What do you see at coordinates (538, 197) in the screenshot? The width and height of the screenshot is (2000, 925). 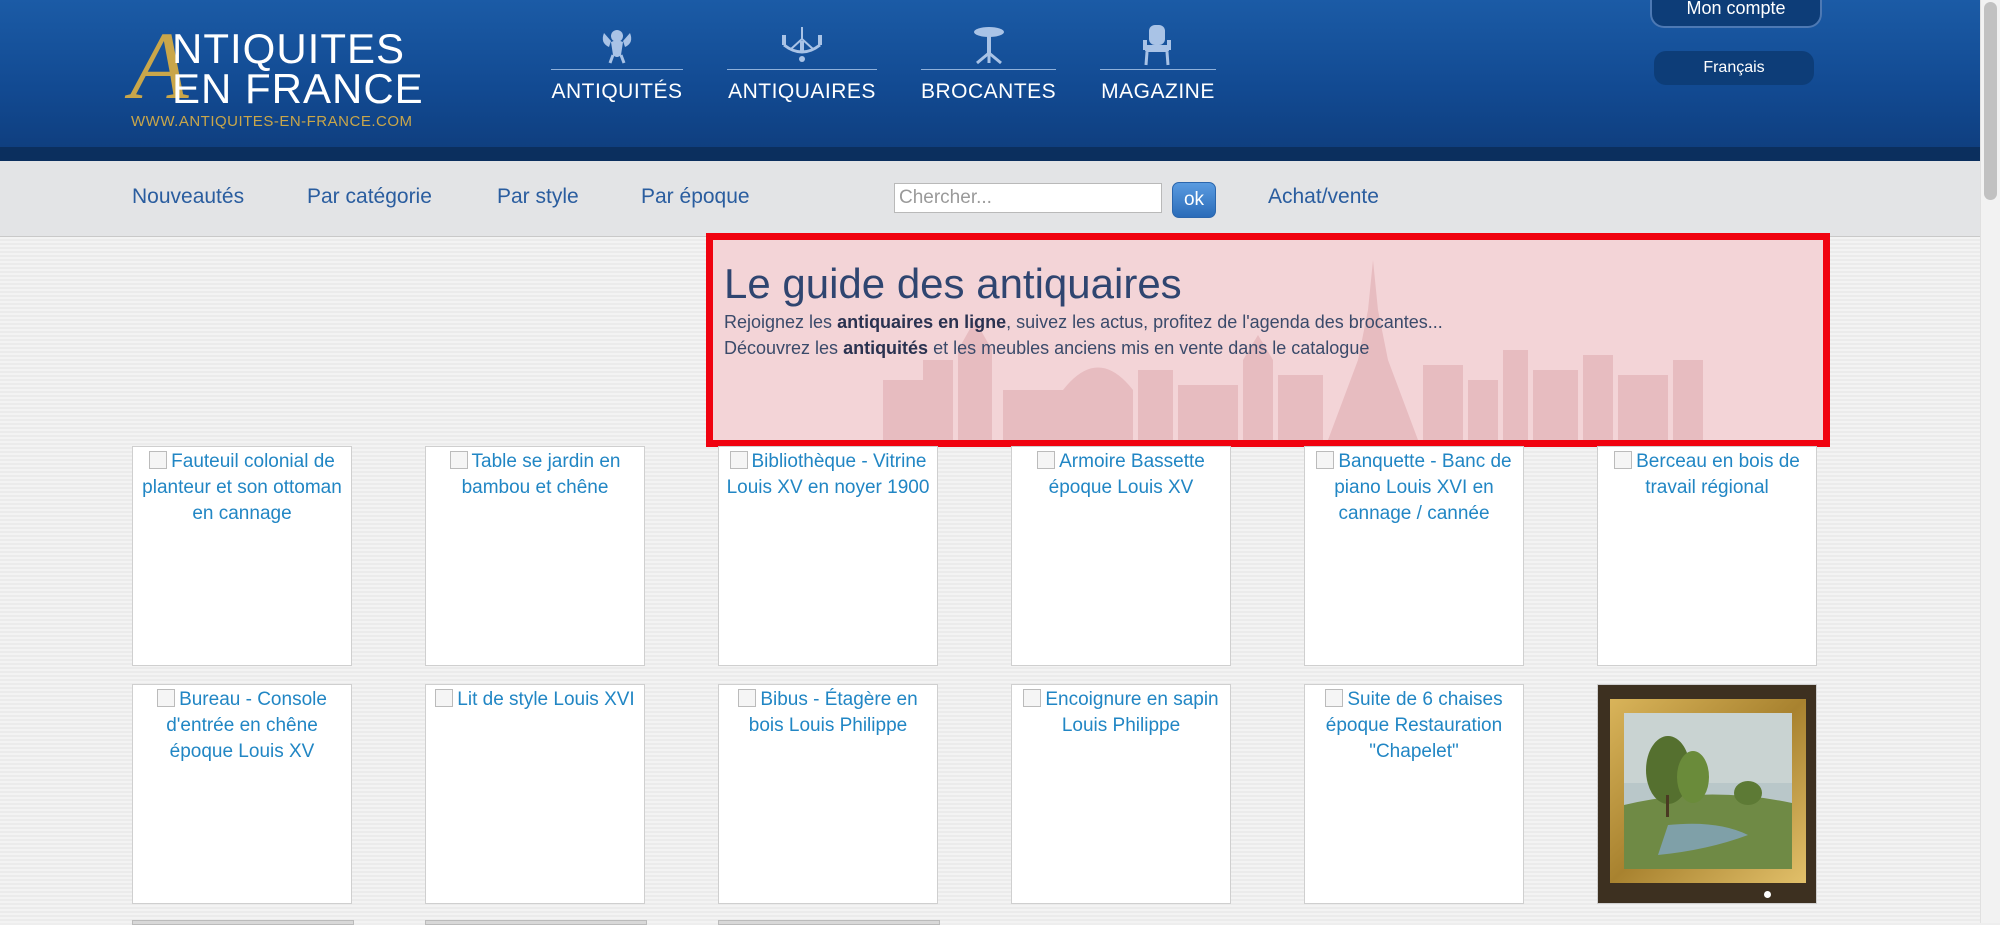 I see `subnav-par-style: Par style` at bounding box center [538, 197].